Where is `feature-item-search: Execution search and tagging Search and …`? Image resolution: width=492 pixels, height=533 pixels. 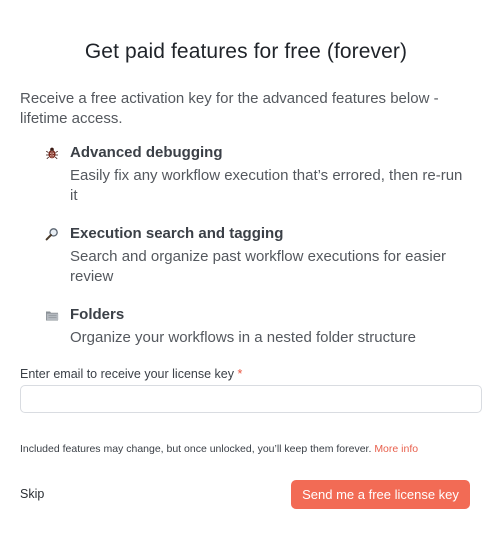 feature-item-search: Execution search and tagging Search and … is located at coordinates (254, 255).